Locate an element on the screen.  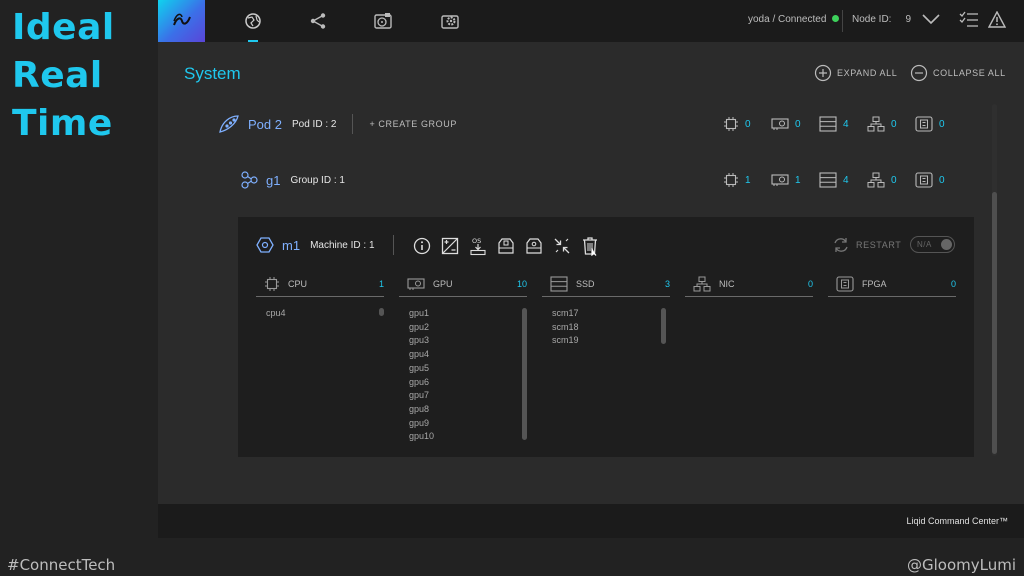
node-dropdown is located at coordinates (931, 21).